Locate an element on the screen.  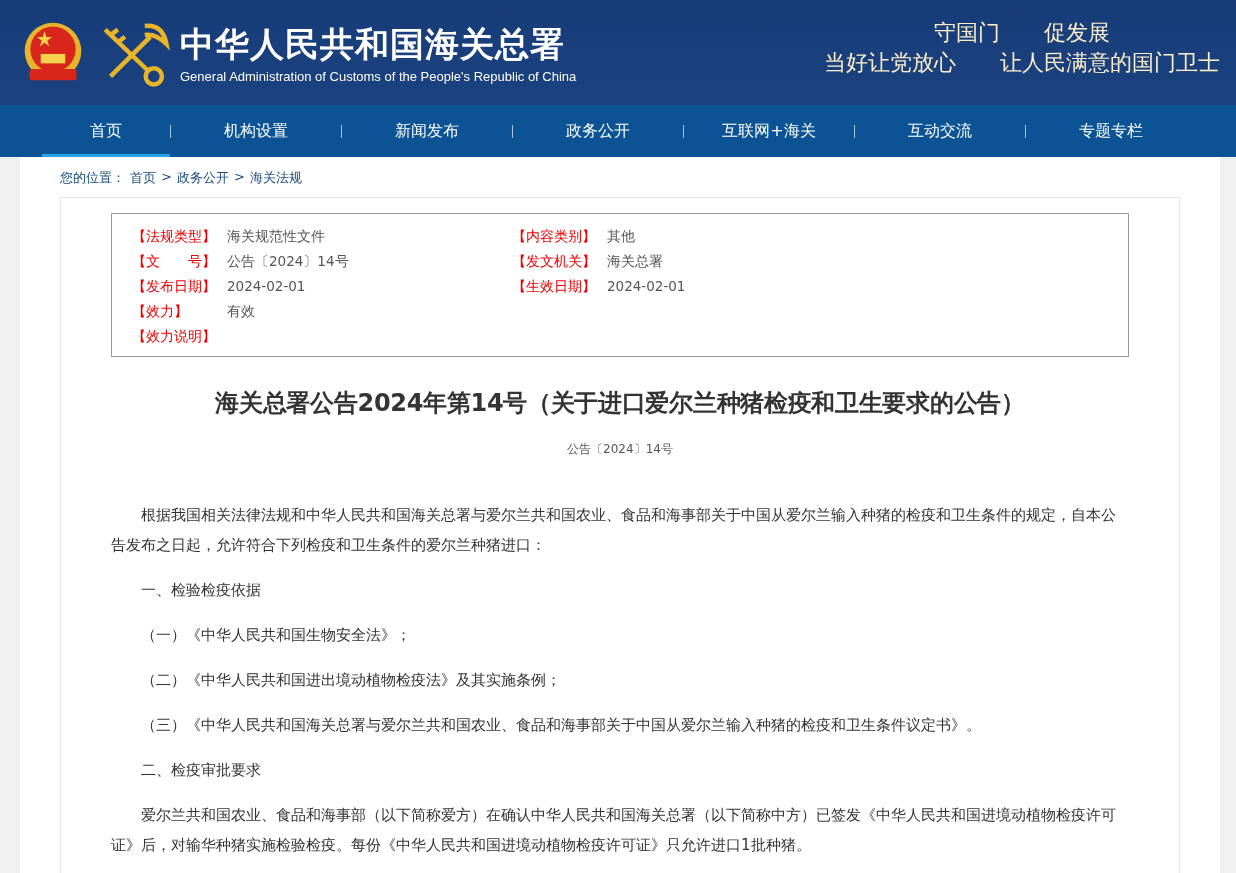
field-label: 【效力】 is located at coordinates (160, 311).